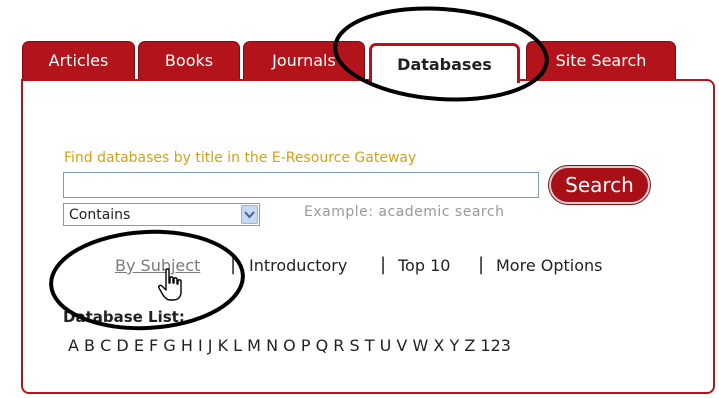  What do you see at coordinates (354, 345) in the screenshot?
I see `letter-link: S` at bounding box center [354, 345].